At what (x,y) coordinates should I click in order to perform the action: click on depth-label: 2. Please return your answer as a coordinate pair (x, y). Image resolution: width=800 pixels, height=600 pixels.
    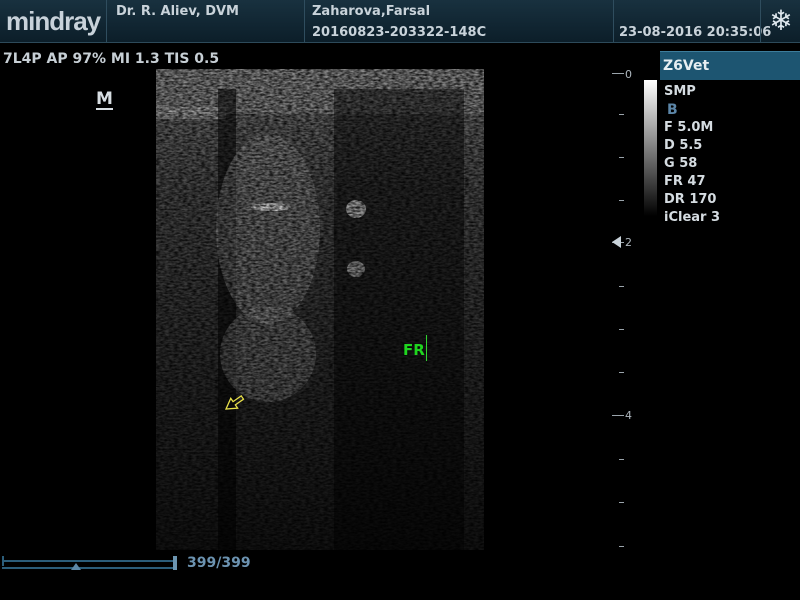
    Looking at the image, I should click on (628, 242).